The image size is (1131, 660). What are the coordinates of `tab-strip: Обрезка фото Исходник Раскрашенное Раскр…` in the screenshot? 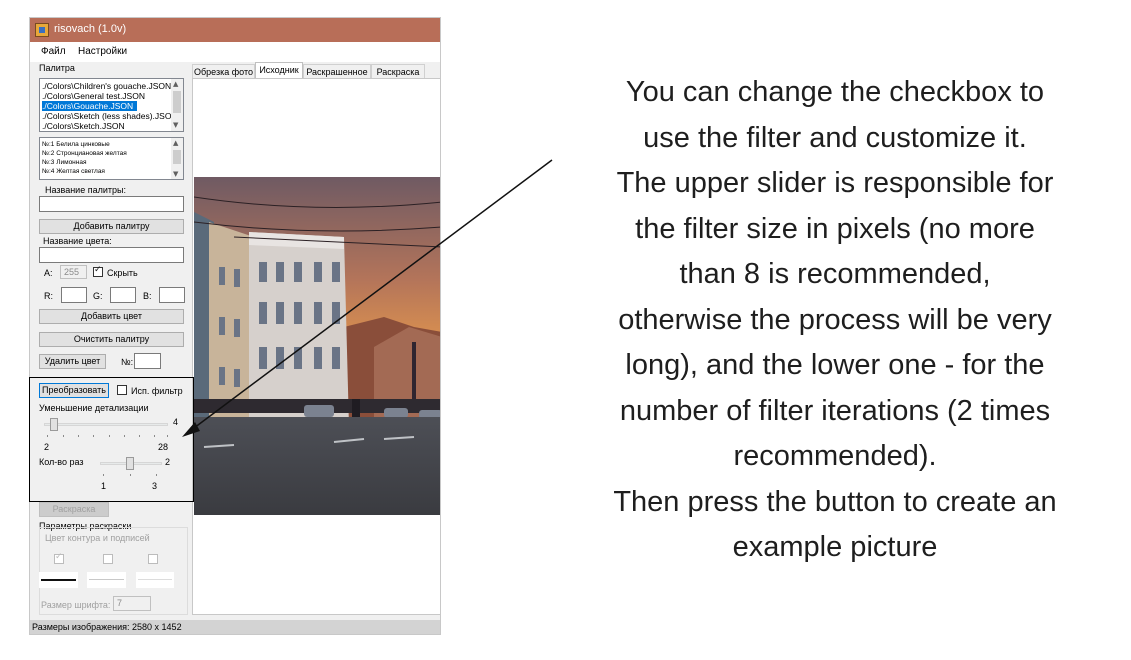 It's located at (316, 70).